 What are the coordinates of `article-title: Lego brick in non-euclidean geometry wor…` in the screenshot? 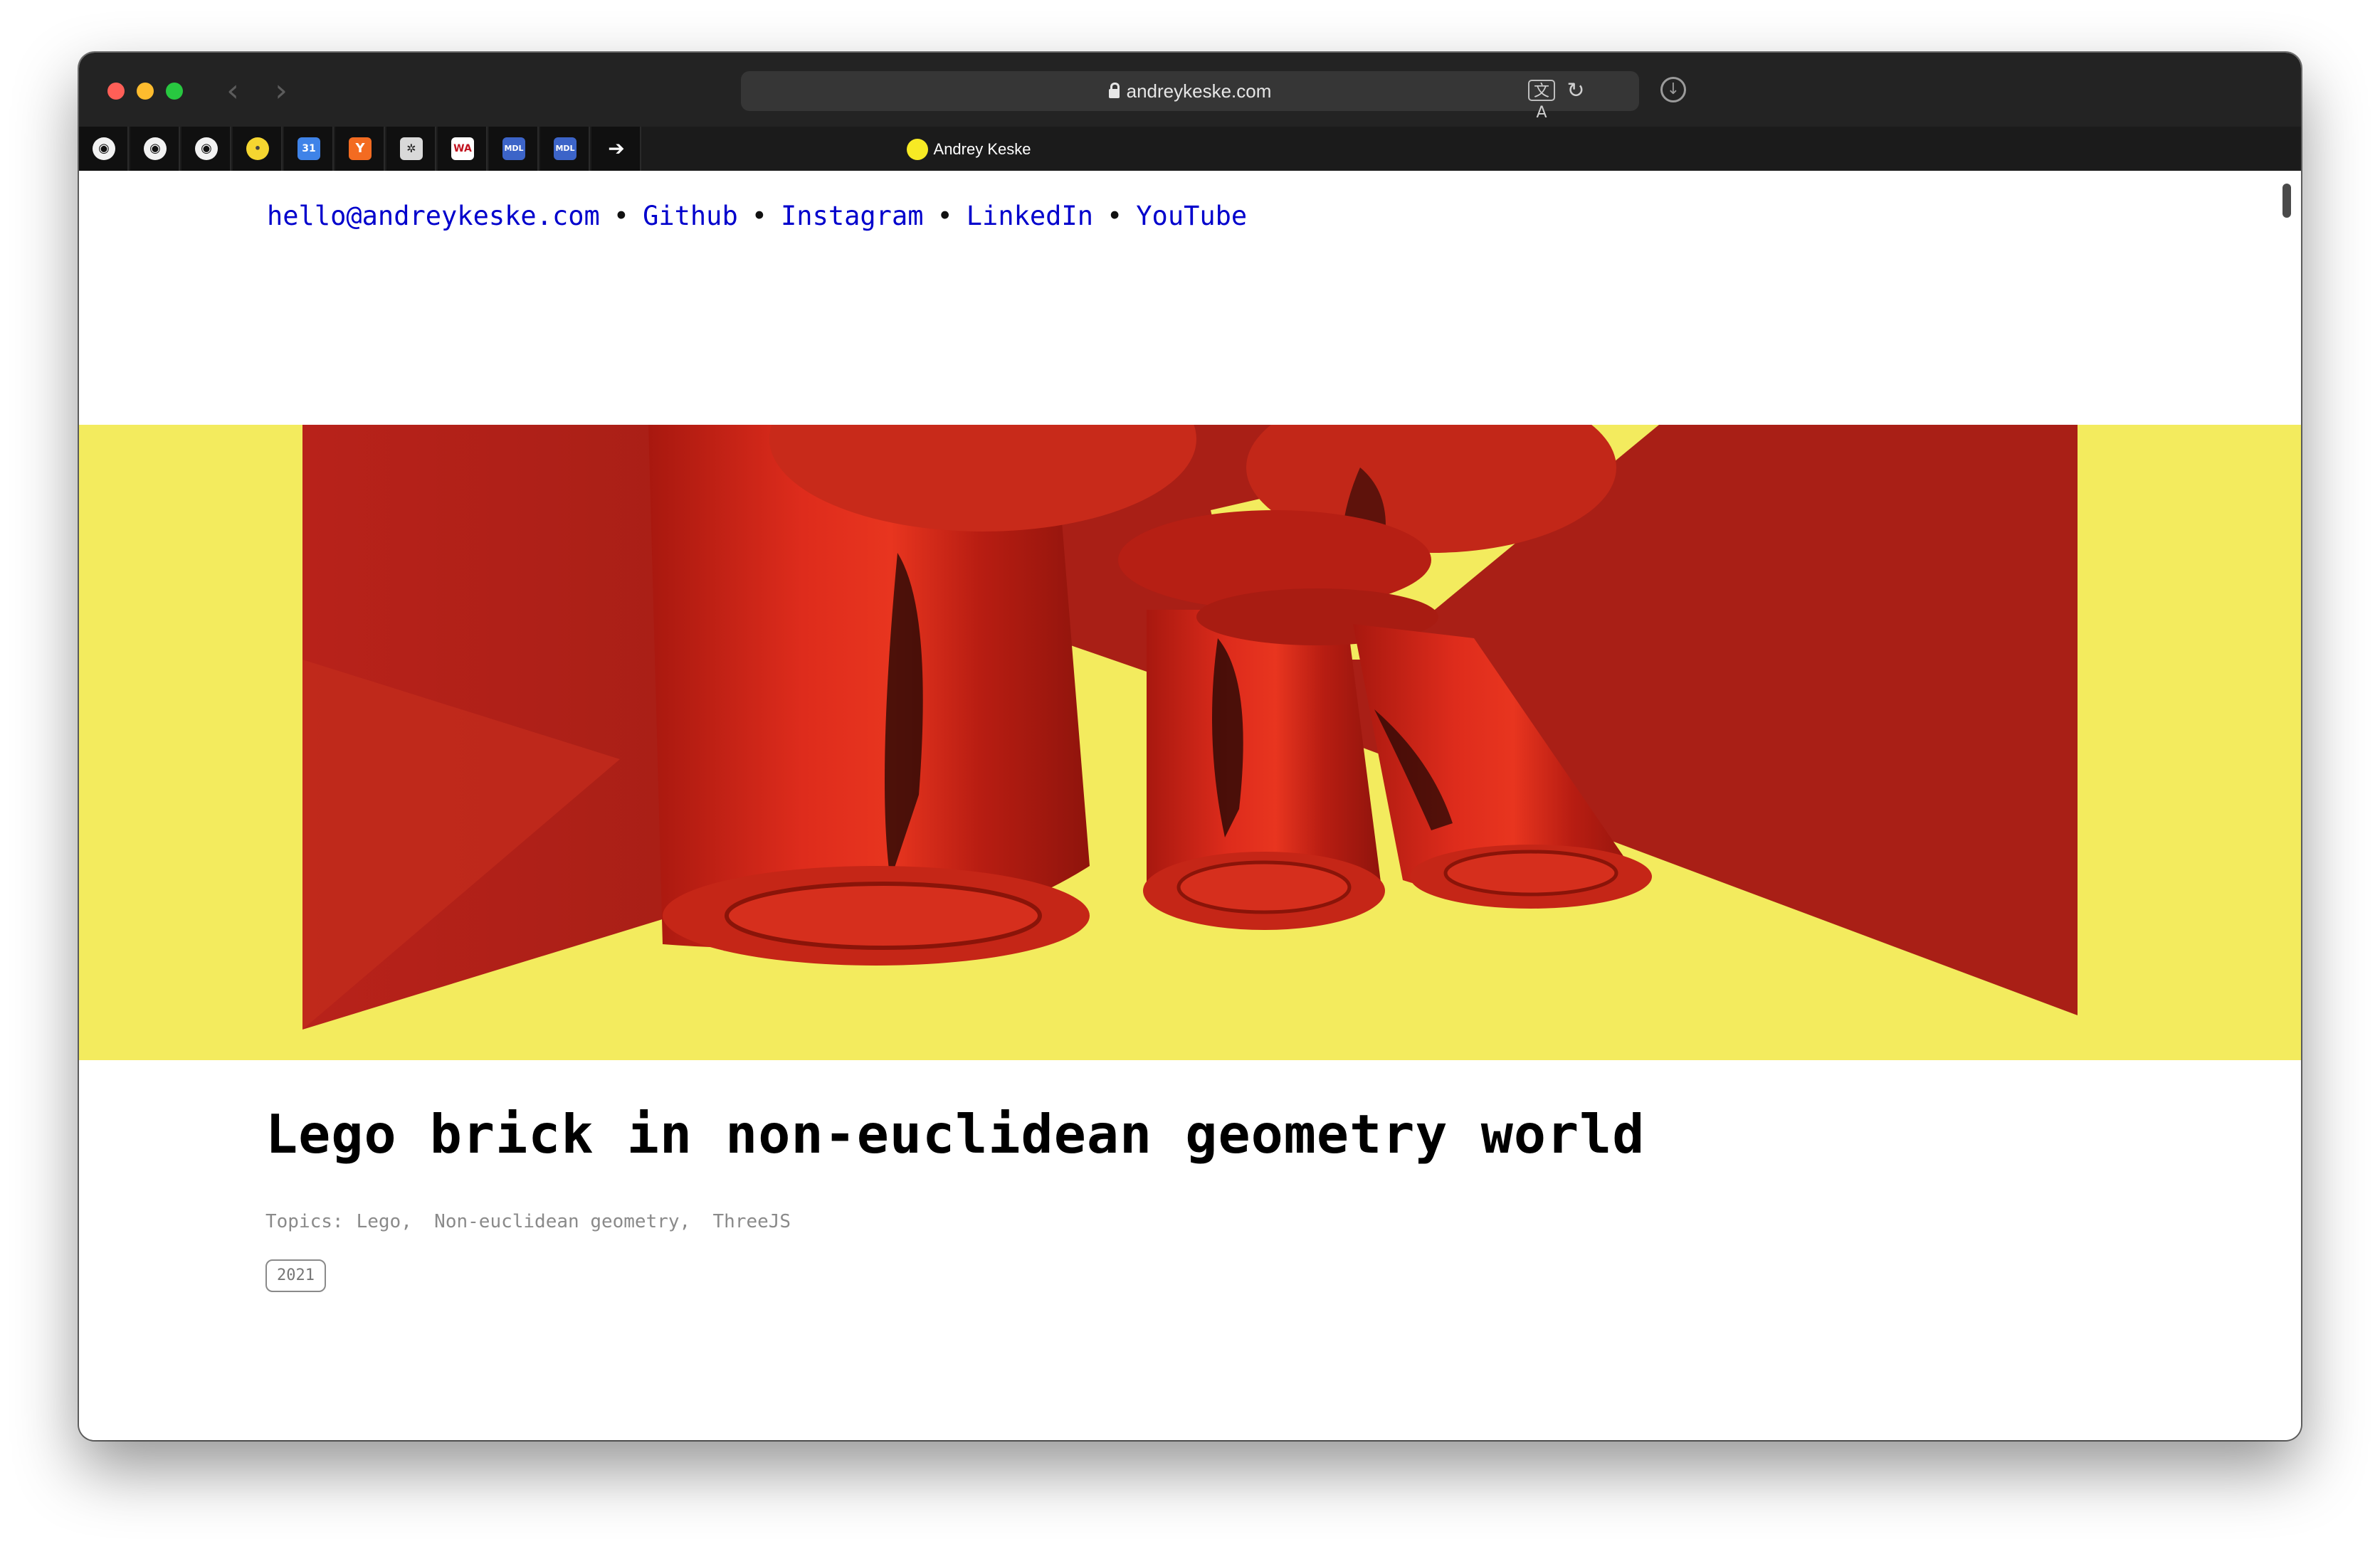 It's located at (955, 1134).